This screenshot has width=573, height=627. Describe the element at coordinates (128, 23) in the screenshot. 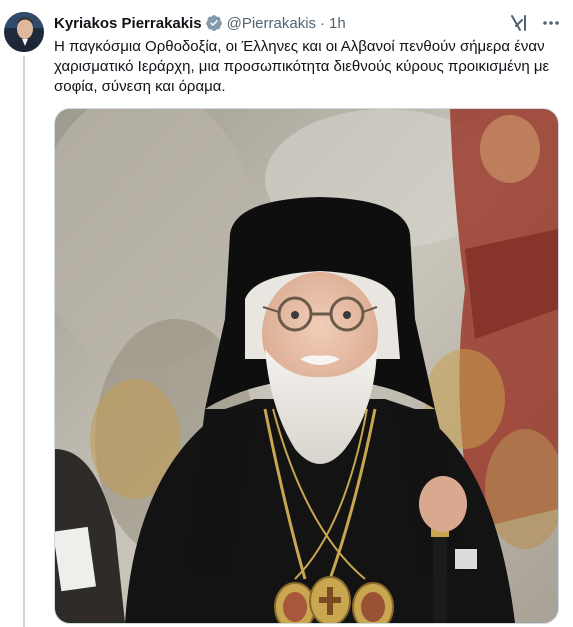

I see `author-name: Kyriakos Pierrakakis` at that location.